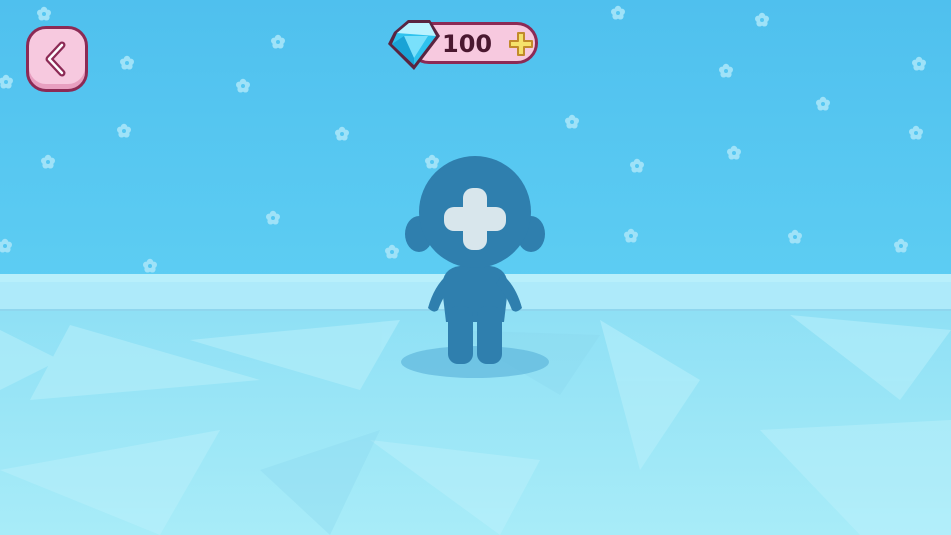 Image resolution: width=951 pixels, height=535 pixels. I want to click on back-button, so click(57, 59).